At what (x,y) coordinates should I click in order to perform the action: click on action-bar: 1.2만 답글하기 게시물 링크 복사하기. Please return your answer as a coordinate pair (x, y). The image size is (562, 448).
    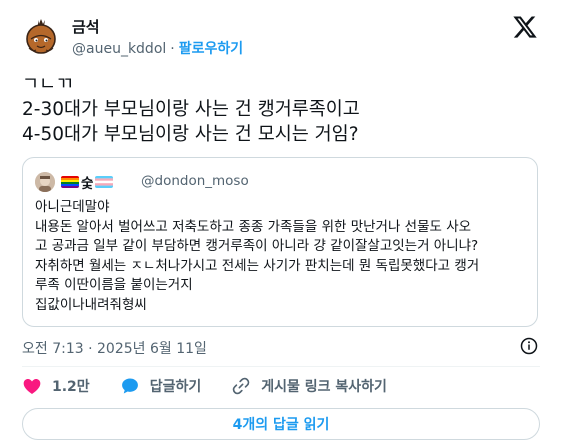
    Looking at the image, I should click on (219, 386).